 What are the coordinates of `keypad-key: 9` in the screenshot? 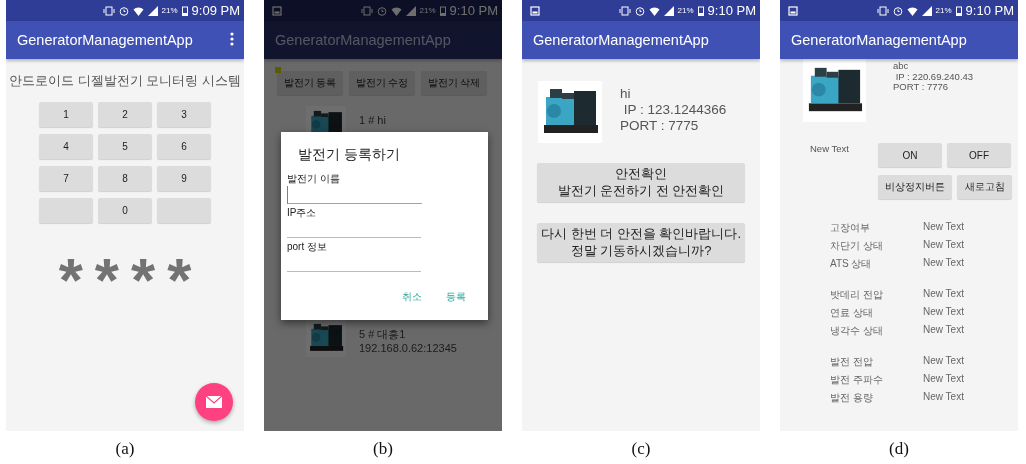 It's located at (184, 178).